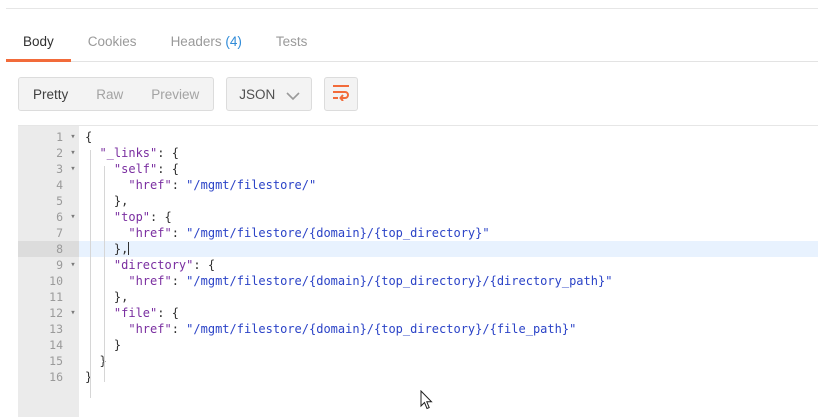  I want to click on tab-label: Headers, so click(196, 41).